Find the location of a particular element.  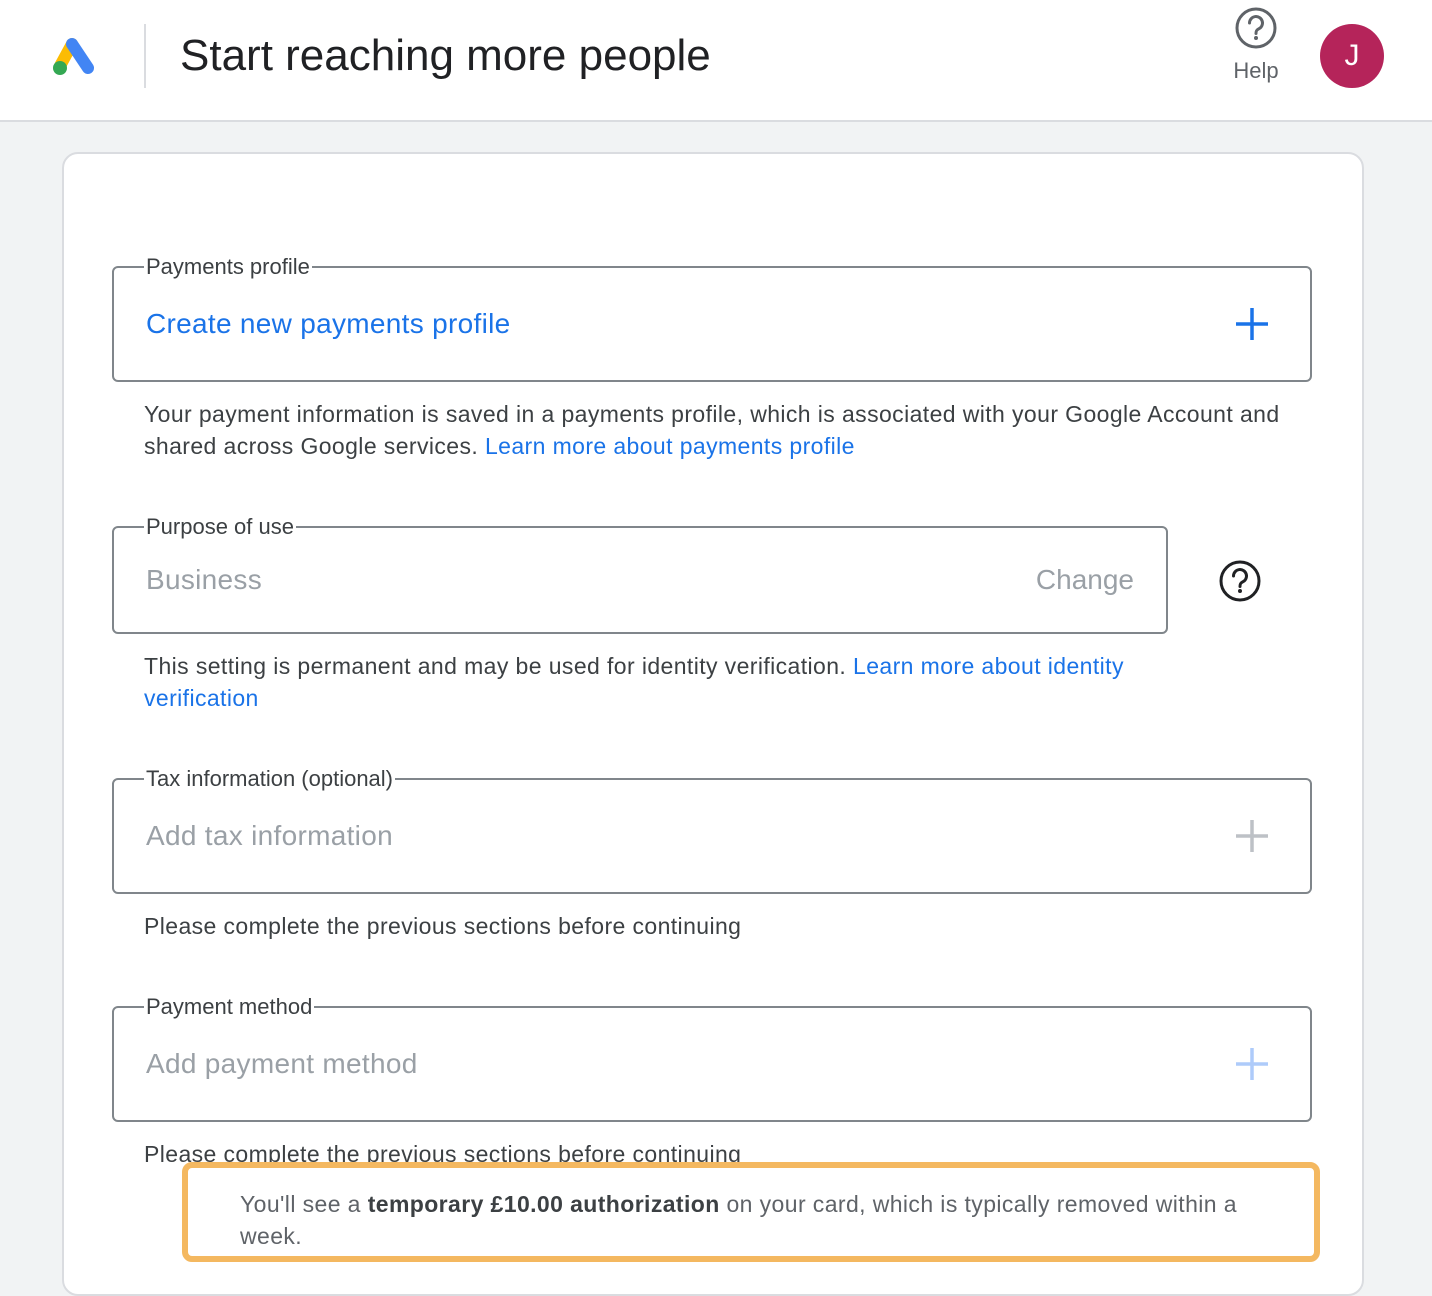

learn-more-payments-profile-link: Learn more about payments profile is located at coordinates (670, 446).